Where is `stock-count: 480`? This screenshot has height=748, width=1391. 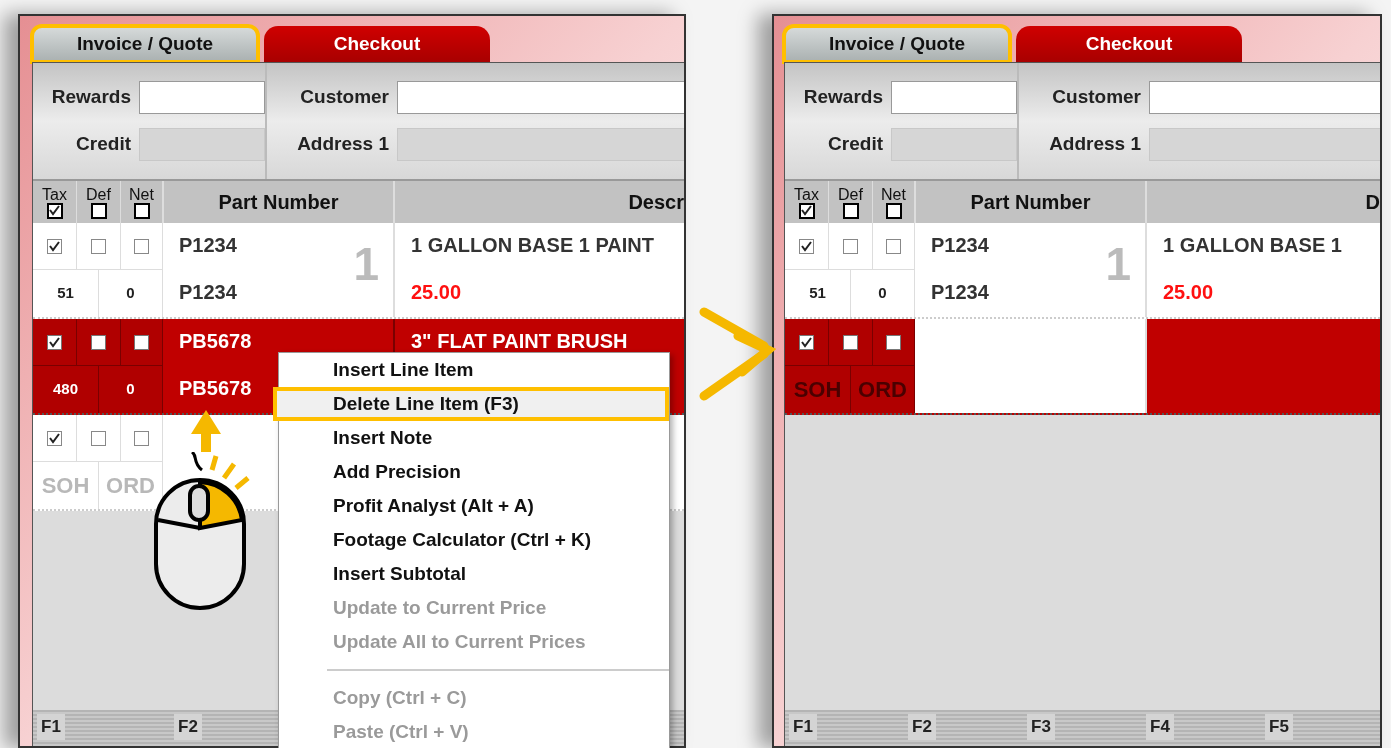
stock-count: 480 is located at coordinates (65, 389).